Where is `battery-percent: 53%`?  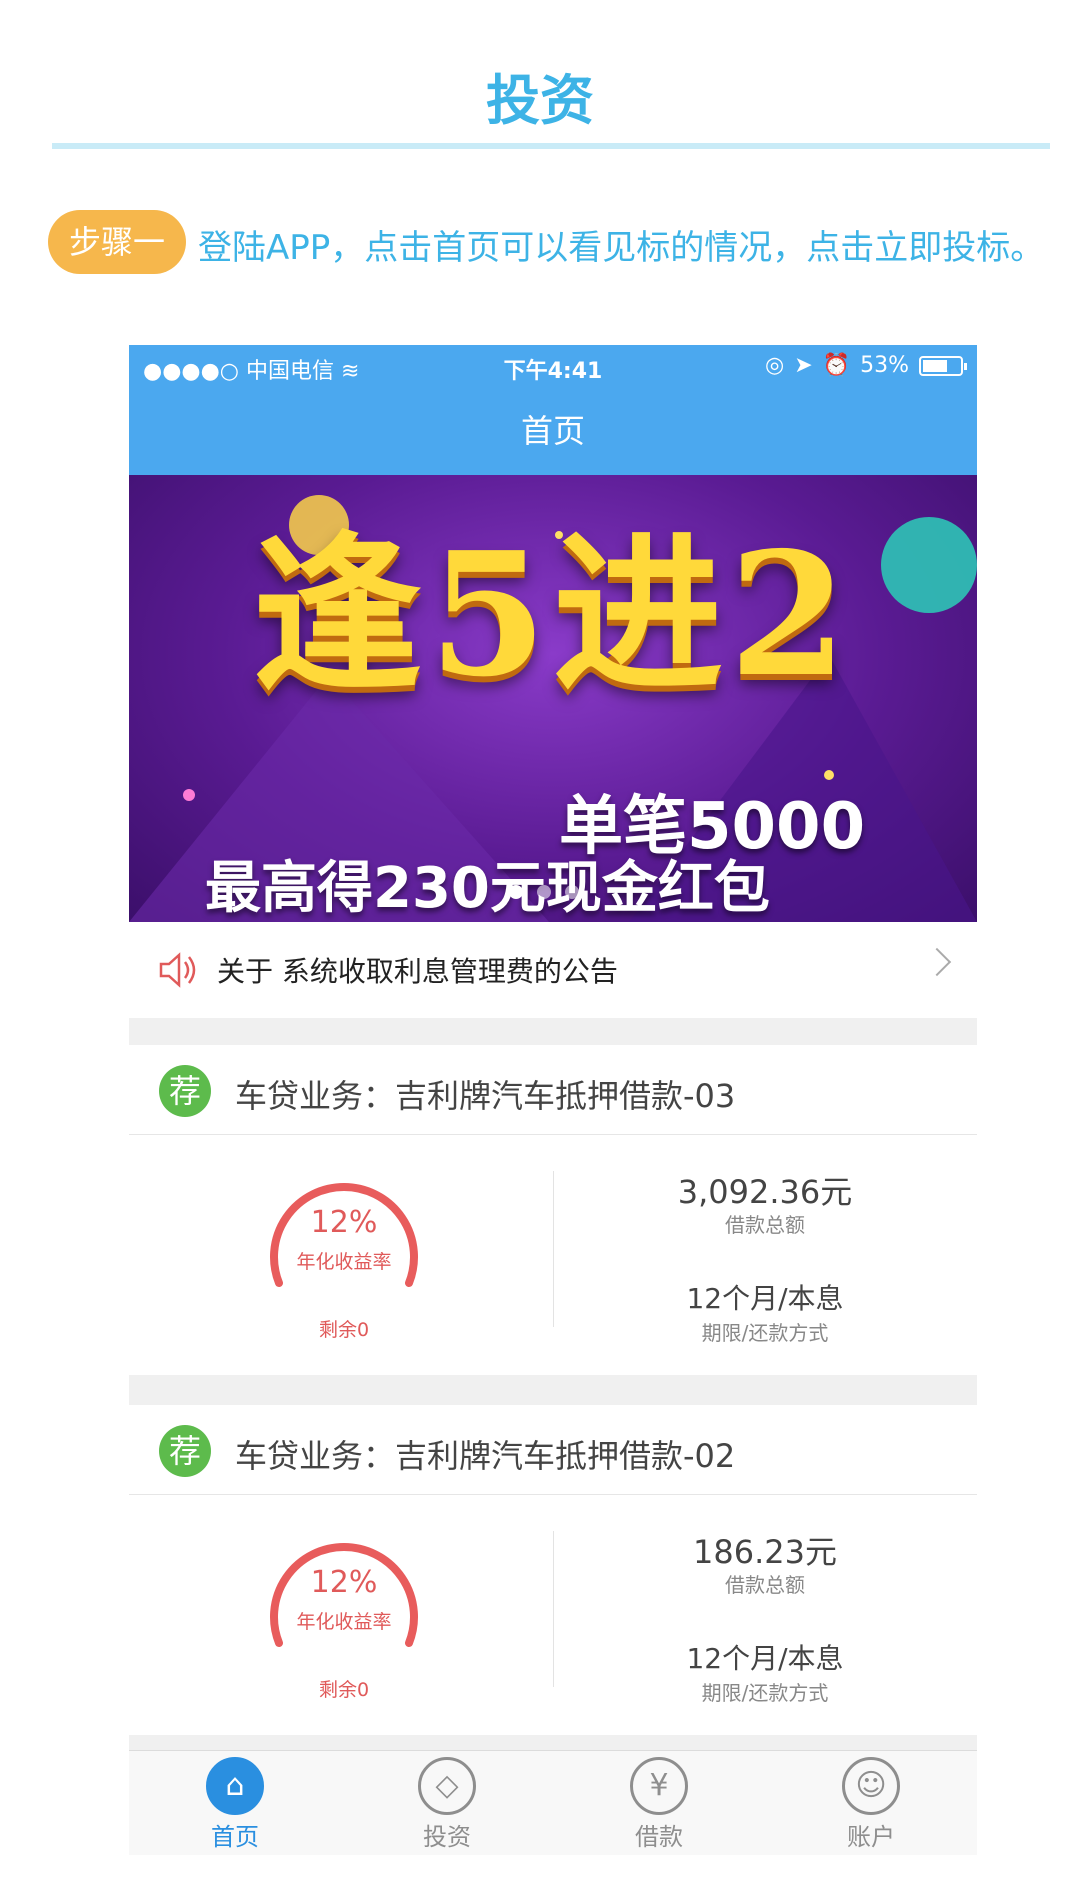
battery-percent: 53% is located at coordinates (884, 365).